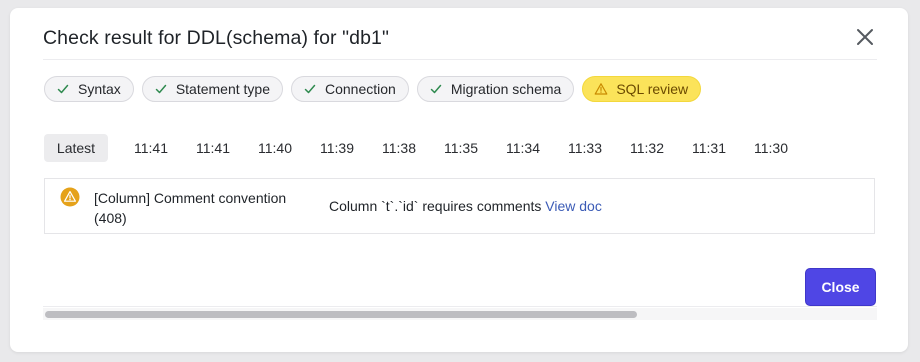  What do you see at coordinates (341, 314) in the screenshot?
I see `scrollbar-thumb` at bounding box center [341, 314].